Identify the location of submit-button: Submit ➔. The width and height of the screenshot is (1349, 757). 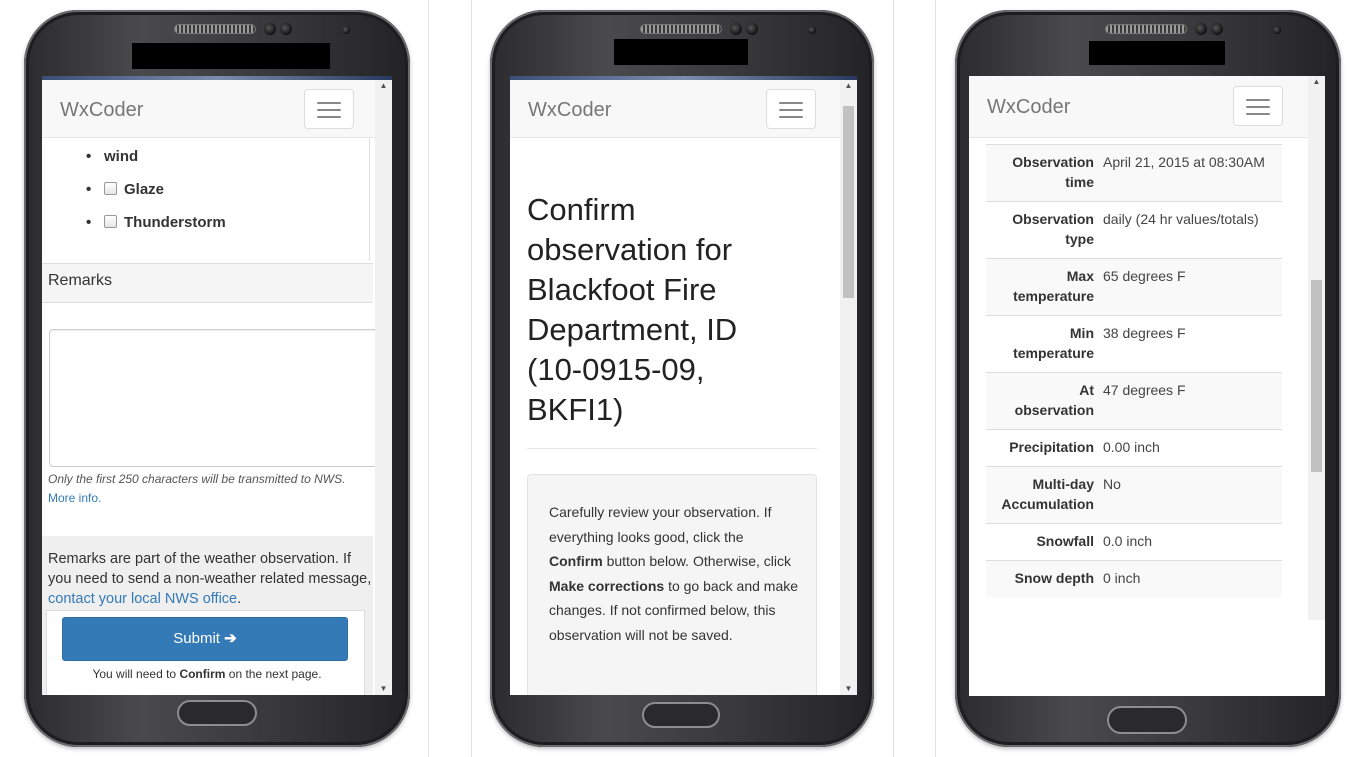
(205, 639).